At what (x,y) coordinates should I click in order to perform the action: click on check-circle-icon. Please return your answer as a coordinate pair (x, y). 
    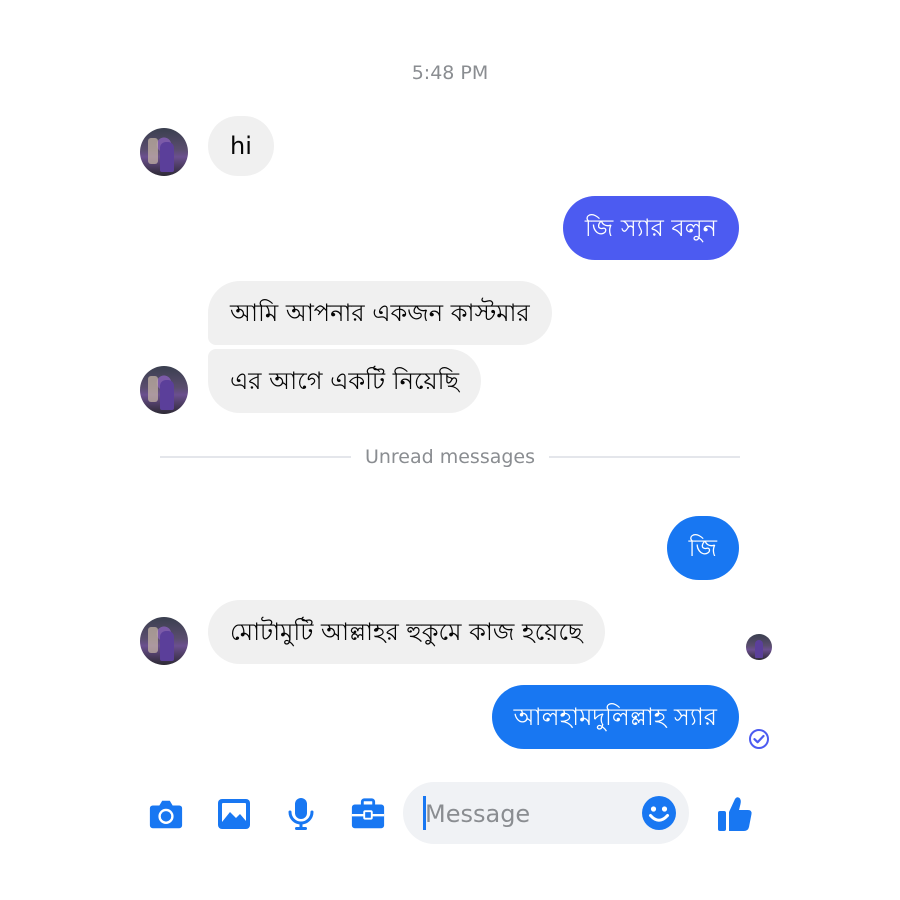
    Looking at the image, I should click on (759, 739).